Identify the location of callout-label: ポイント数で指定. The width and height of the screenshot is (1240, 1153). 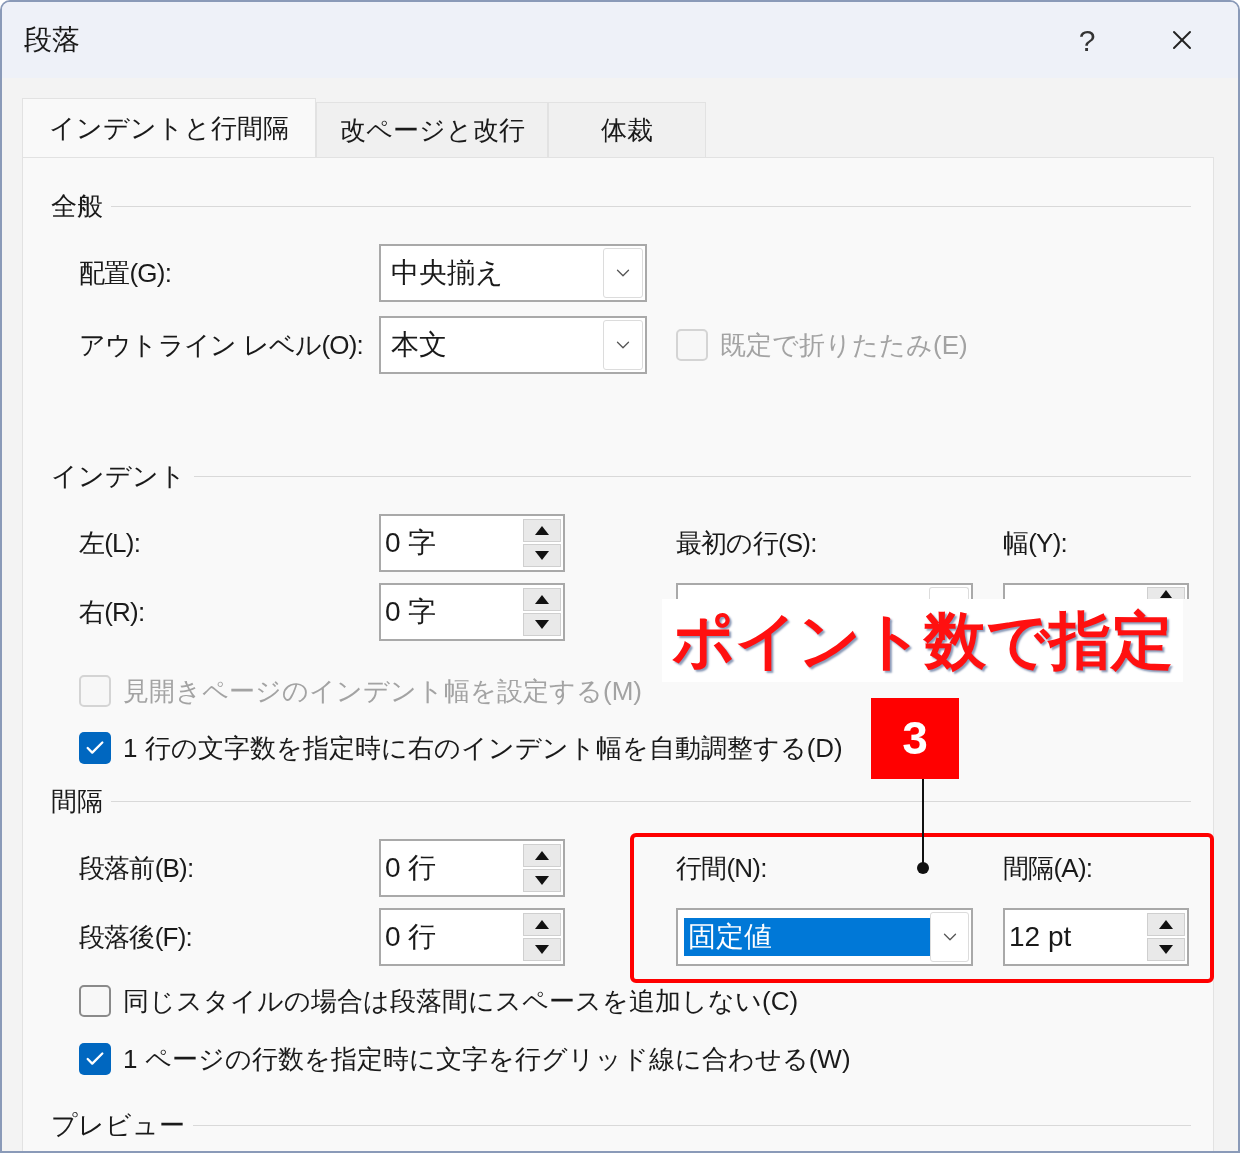
(922, 640).